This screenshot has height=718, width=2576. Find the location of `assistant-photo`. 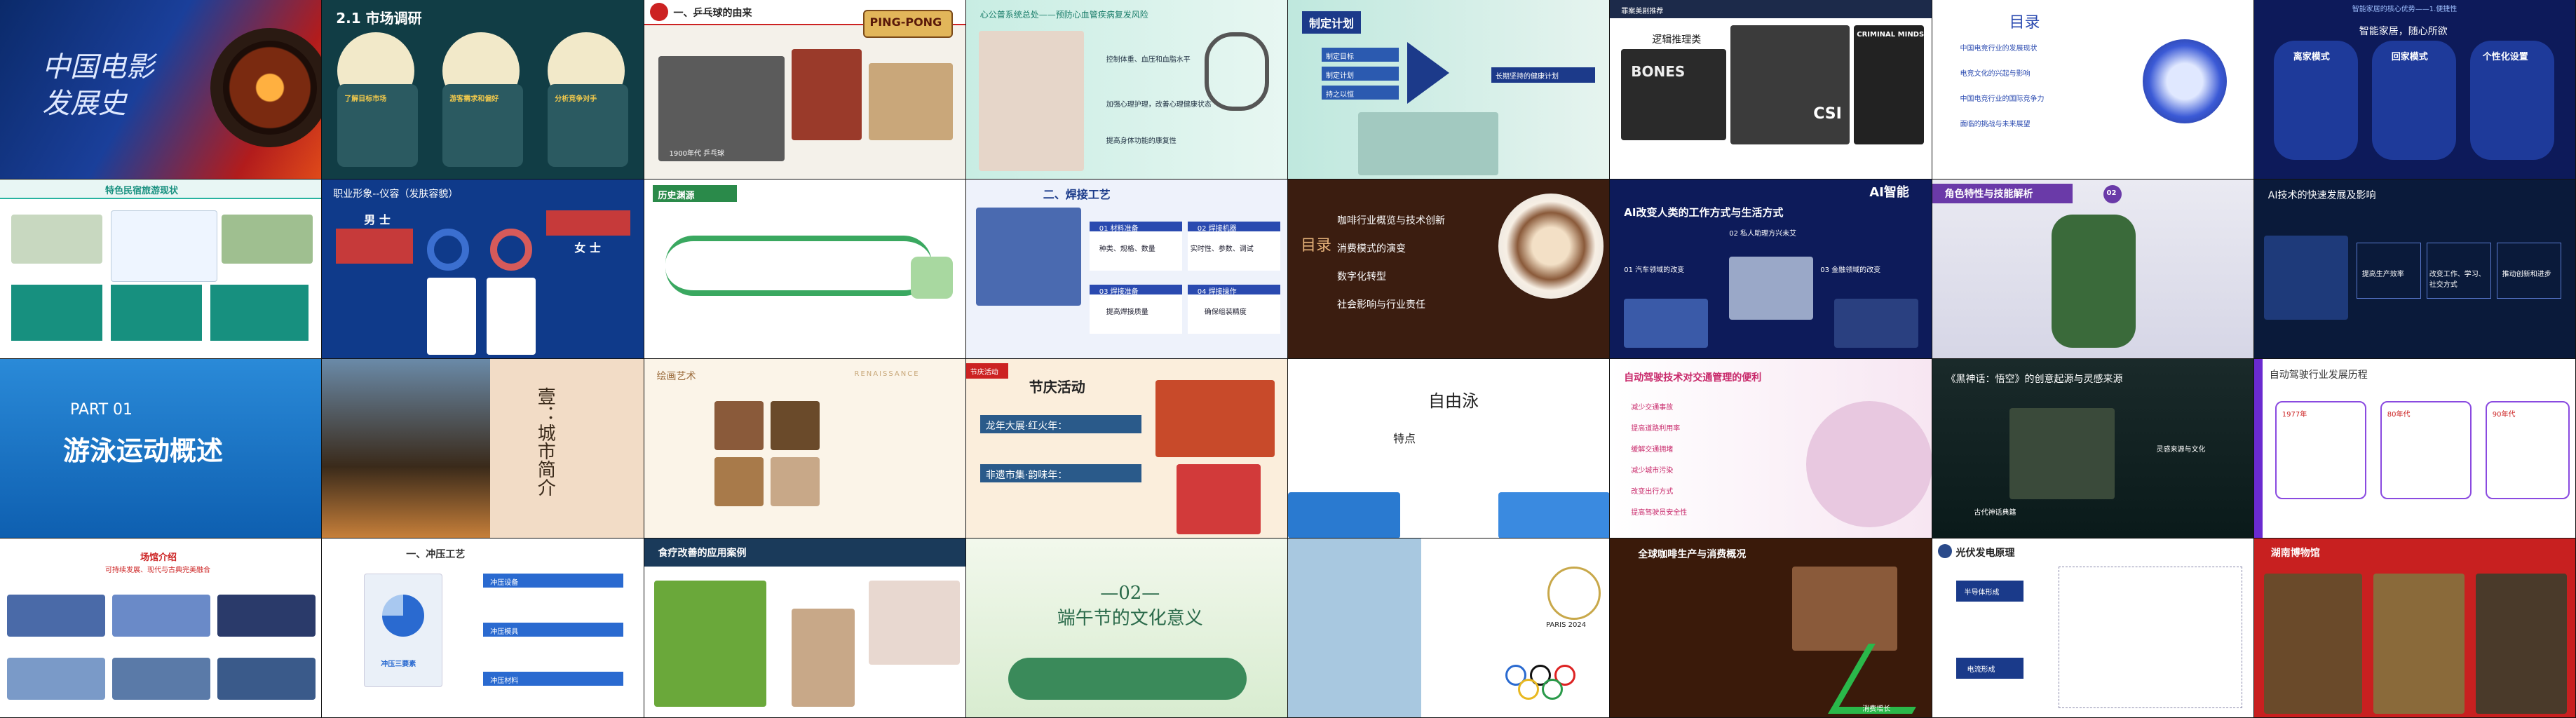

assistant-photo is located at coordinates (1771, 288).